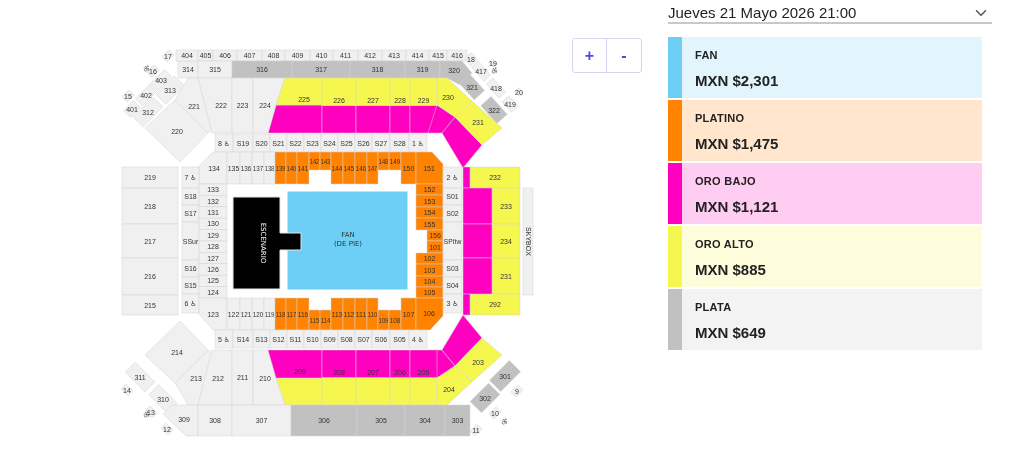  What do you see at coordinates (737, 206) in the screenshot?
I see `price-text: MXN $1,121` at bounding box center [737, 206].